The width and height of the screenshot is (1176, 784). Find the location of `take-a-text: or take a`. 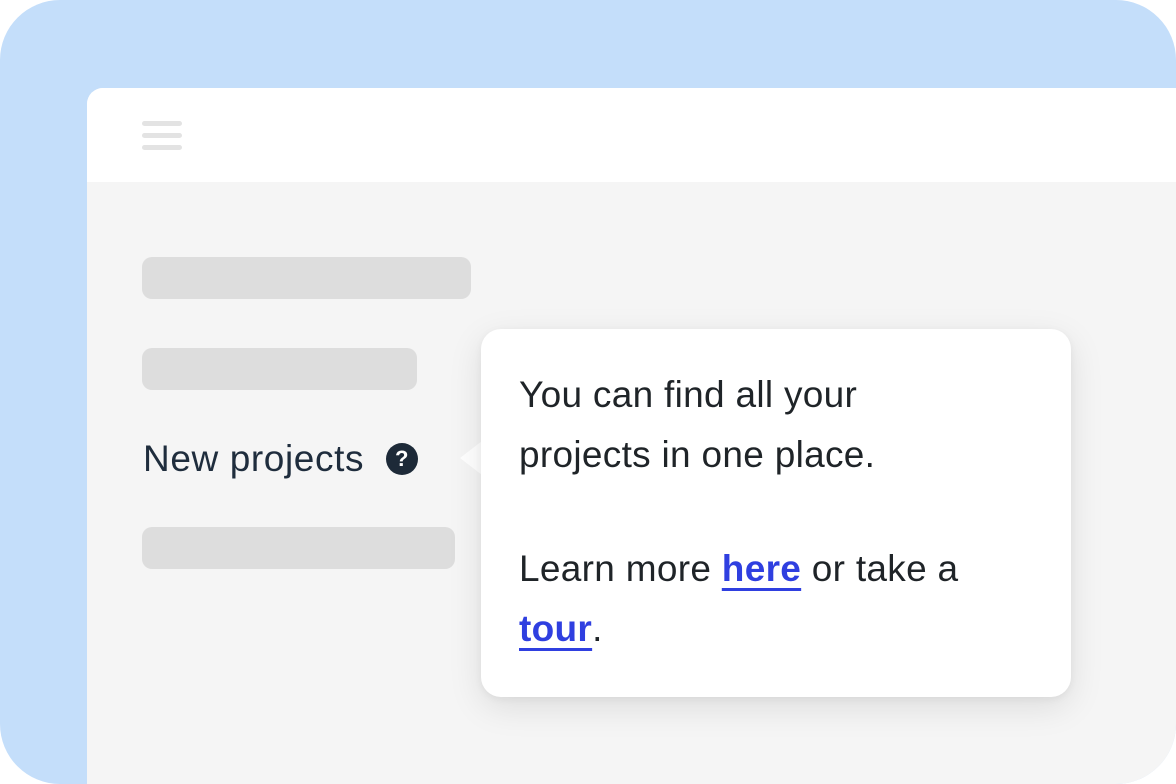

take-a-text: or take a is located at coordinates (880, 568).